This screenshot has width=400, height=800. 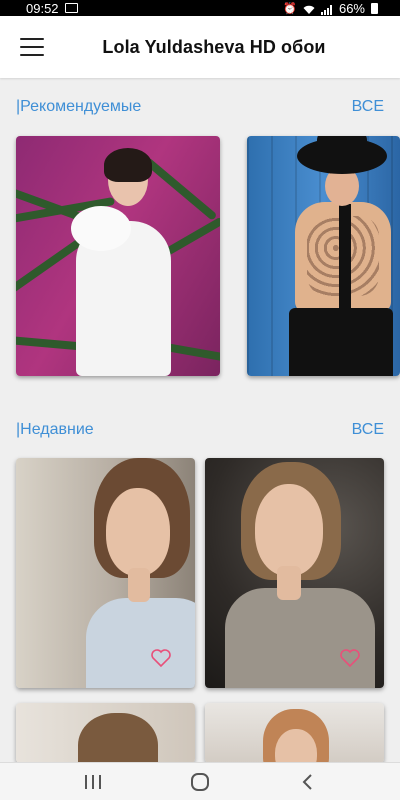 What do you see at coordinates (368, 430) in the screenshot?
I see `recent-see-all-button: ВСЕ` at bounding box center [368, 430].